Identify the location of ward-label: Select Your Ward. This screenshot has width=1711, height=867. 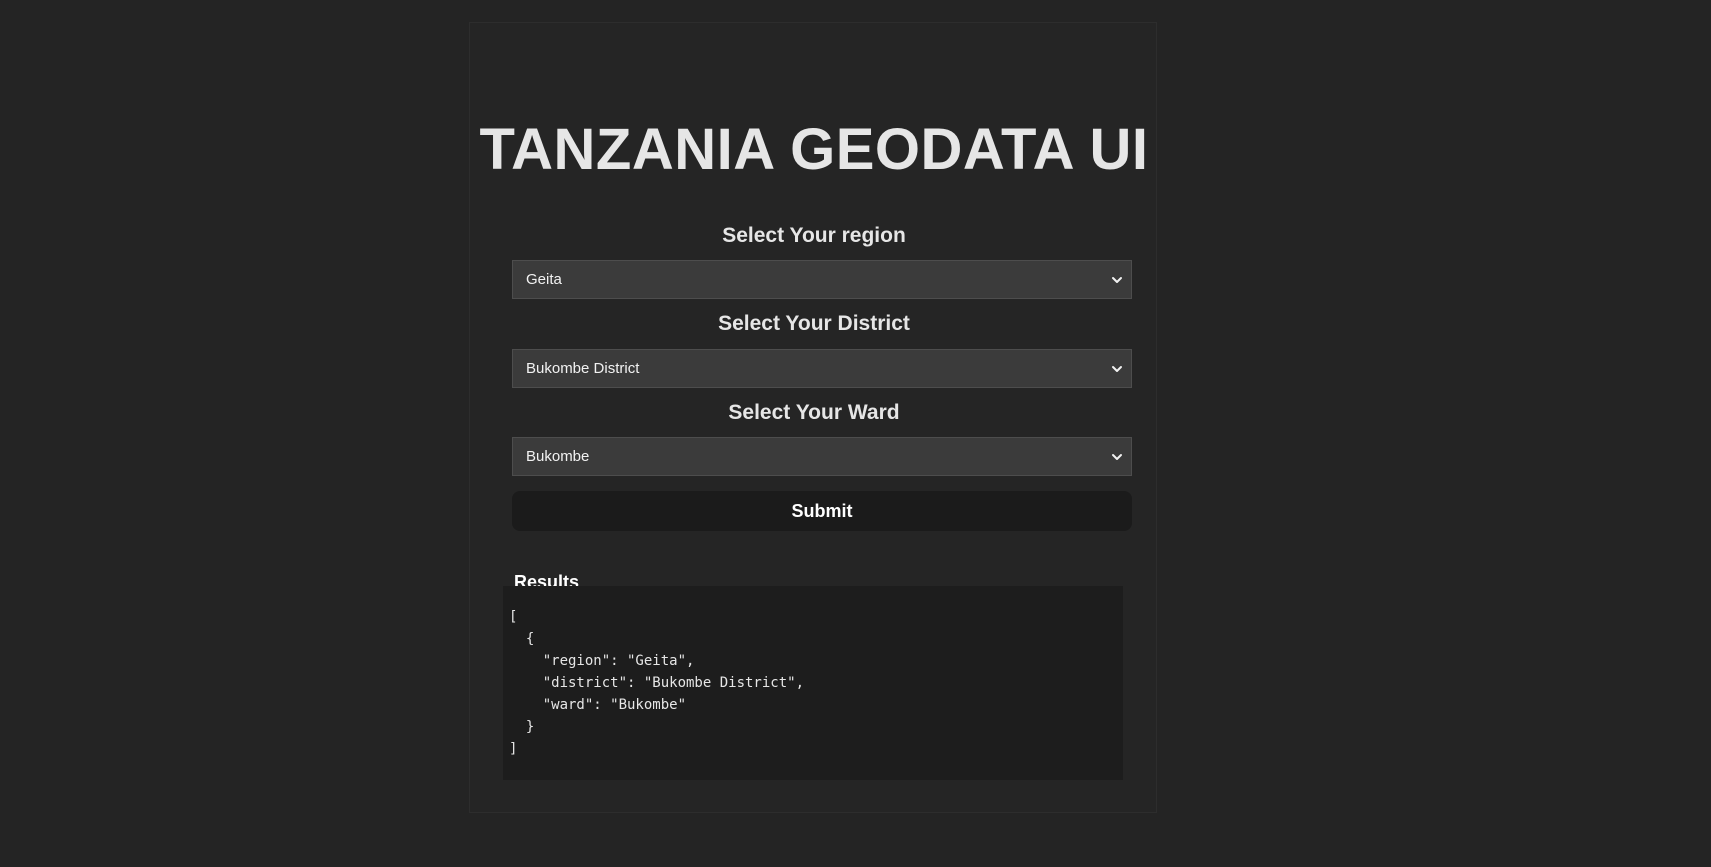
(814, 412).